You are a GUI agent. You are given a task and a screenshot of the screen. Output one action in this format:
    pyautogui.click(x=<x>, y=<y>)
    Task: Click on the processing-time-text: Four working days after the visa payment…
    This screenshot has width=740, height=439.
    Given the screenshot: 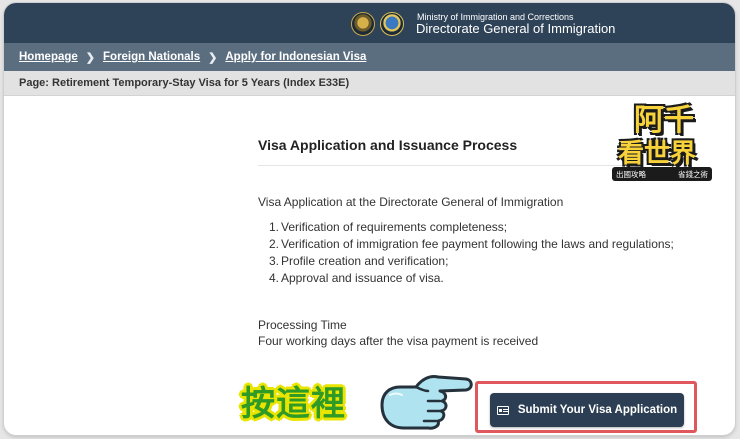 What is the action you would take?
    pyautogui.click(x=398, y=341)
    